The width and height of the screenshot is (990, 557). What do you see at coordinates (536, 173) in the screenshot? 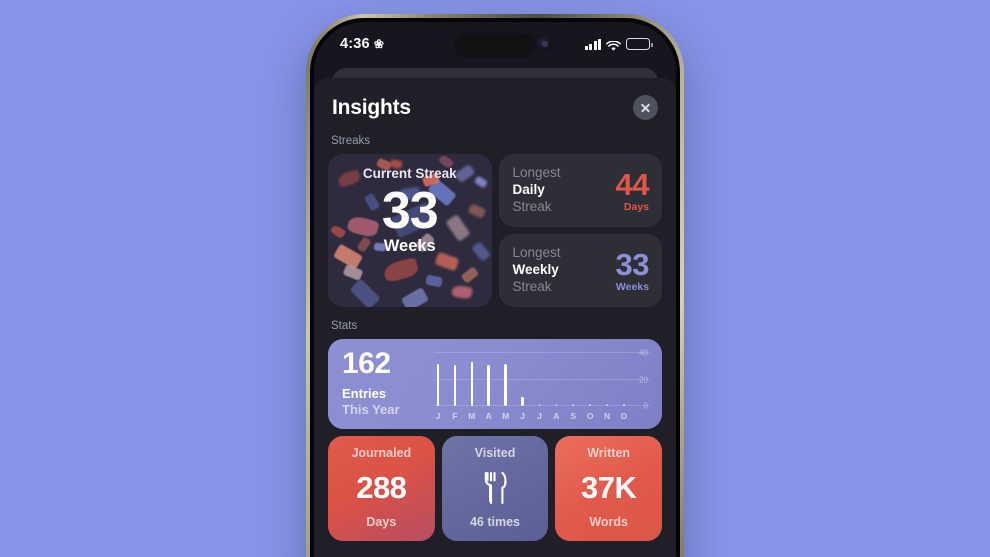
I see `longest-daily-line1: Longest` at bounding box center [536, 173].